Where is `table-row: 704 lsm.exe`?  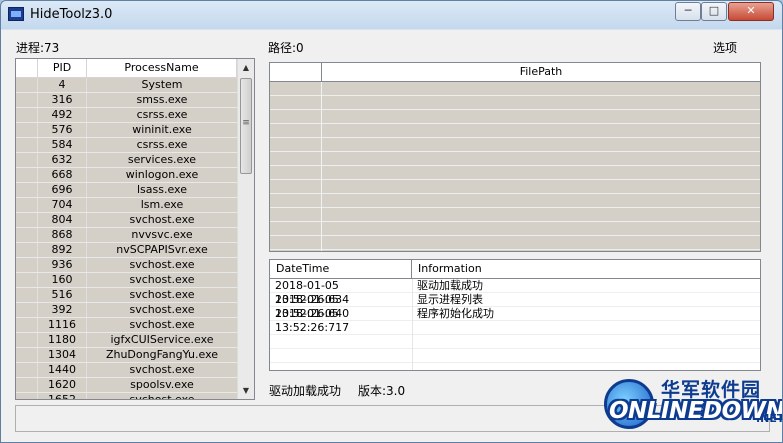
table-row: 704 lsm.exe is located at coordinates (126, 205).